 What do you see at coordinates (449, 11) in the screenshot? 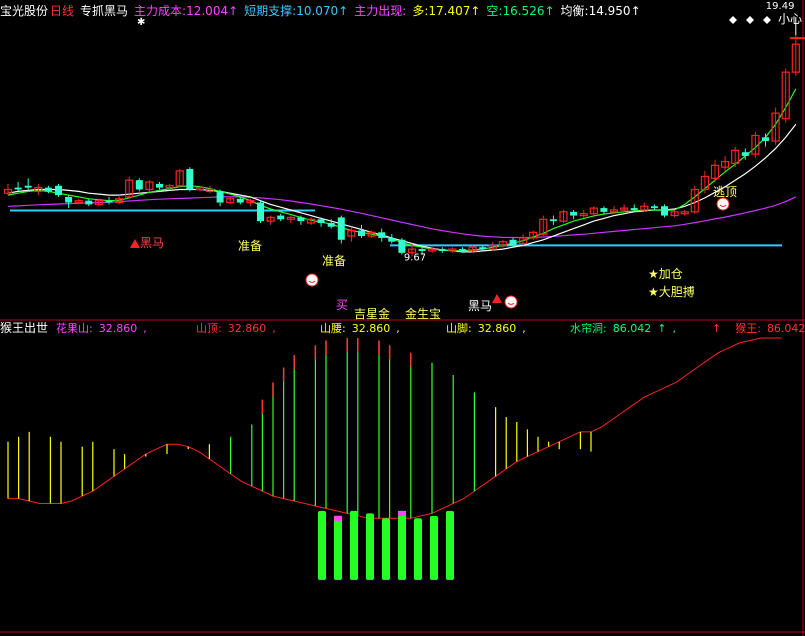
I see `long-value: 17.407` at bounding box center [449, 11].